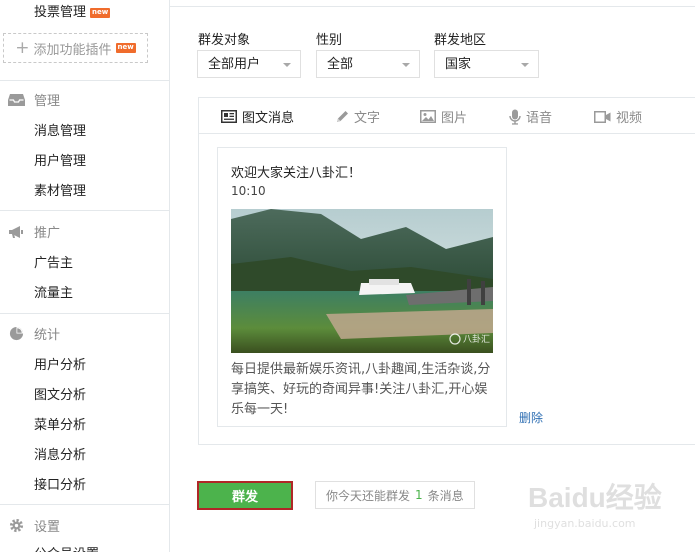  I want to click on card-cover-image: 八卦汇, so click(362, 281).